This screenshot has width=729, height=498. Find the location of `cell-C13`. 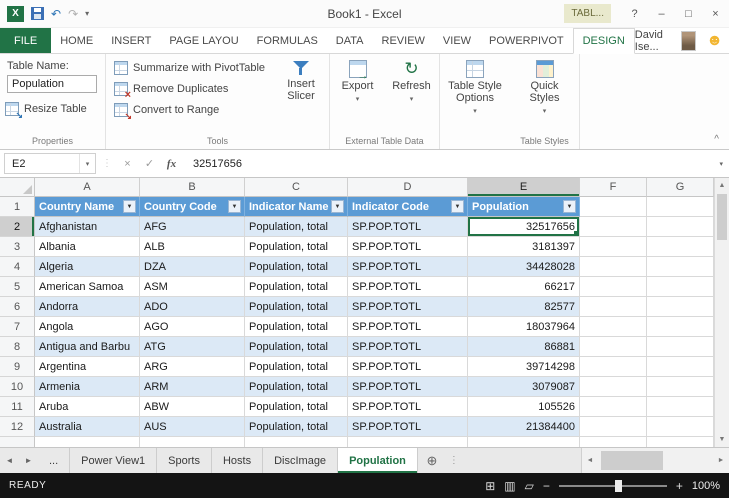

cell-C13 is located at coordinates (296, 442).